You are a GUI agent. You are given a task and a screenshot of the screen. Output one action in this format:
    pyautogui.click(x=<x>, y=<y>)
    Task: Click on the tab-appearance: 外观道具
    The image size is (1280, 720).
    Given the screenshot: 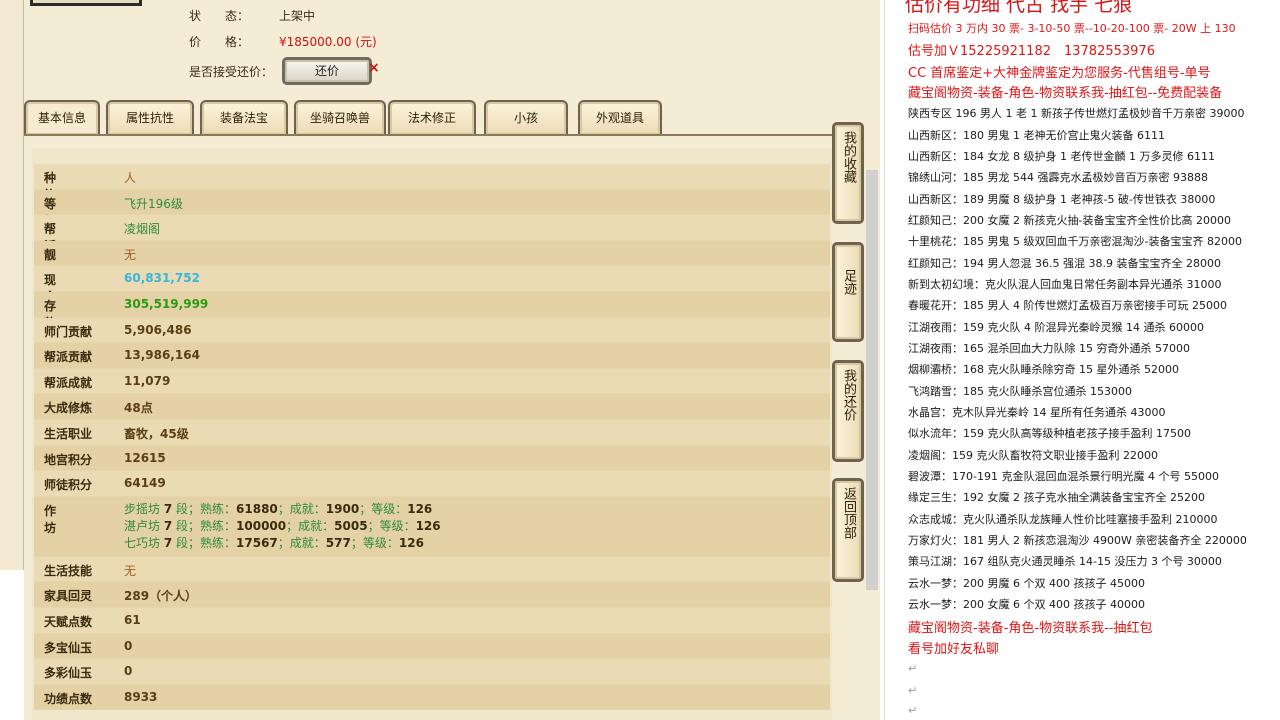 What is the action you would take?
    pyautogui.click(x=620, y=117)
    